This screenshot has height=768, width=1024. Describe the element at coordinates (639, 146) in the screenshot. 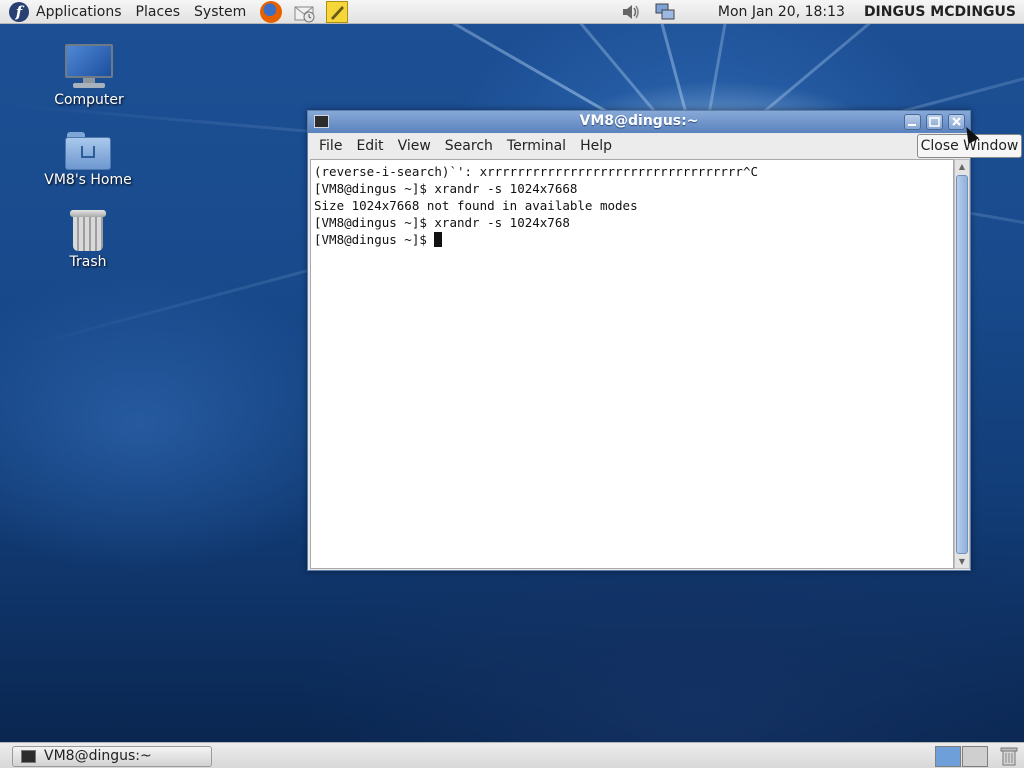

I see `window-menubar: File Edit View Search Terminal Help` at that location.